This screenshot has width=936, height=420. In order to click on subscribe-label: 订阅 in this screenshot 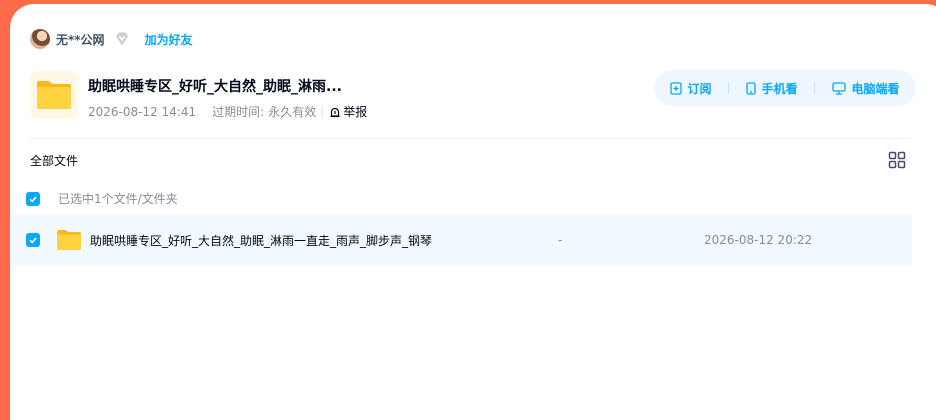, I will do `click(699, 88)`.